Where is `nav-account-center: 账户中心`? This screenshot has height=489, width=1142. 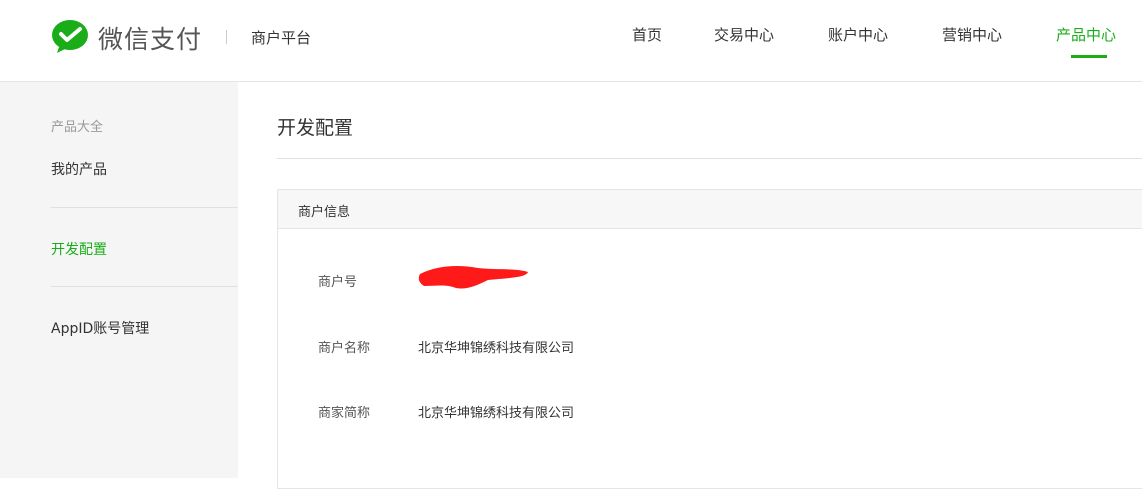
nav-account-center: 账户中心 is located at coordinates (858, 34).